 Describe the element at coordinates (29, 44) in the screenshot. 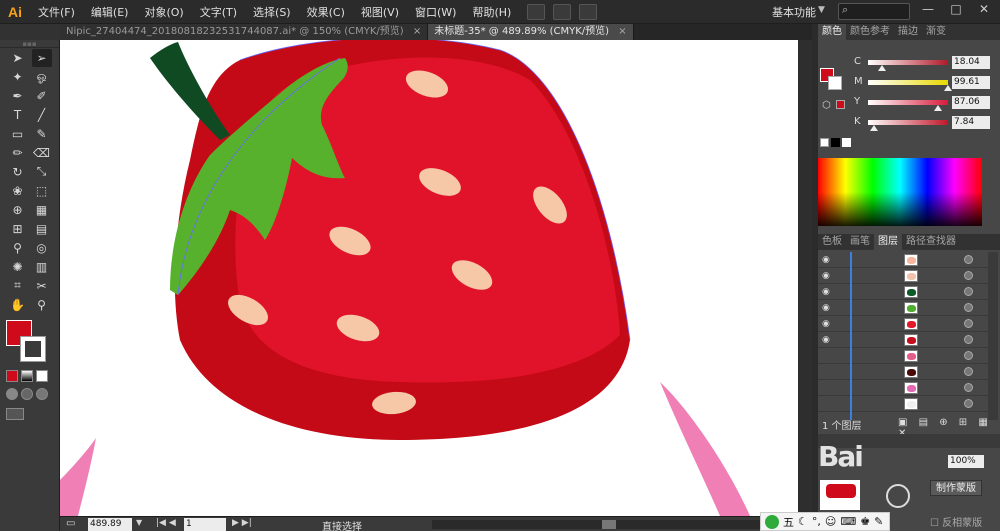

I see `panel-grip: ▪▪▪` at that location.